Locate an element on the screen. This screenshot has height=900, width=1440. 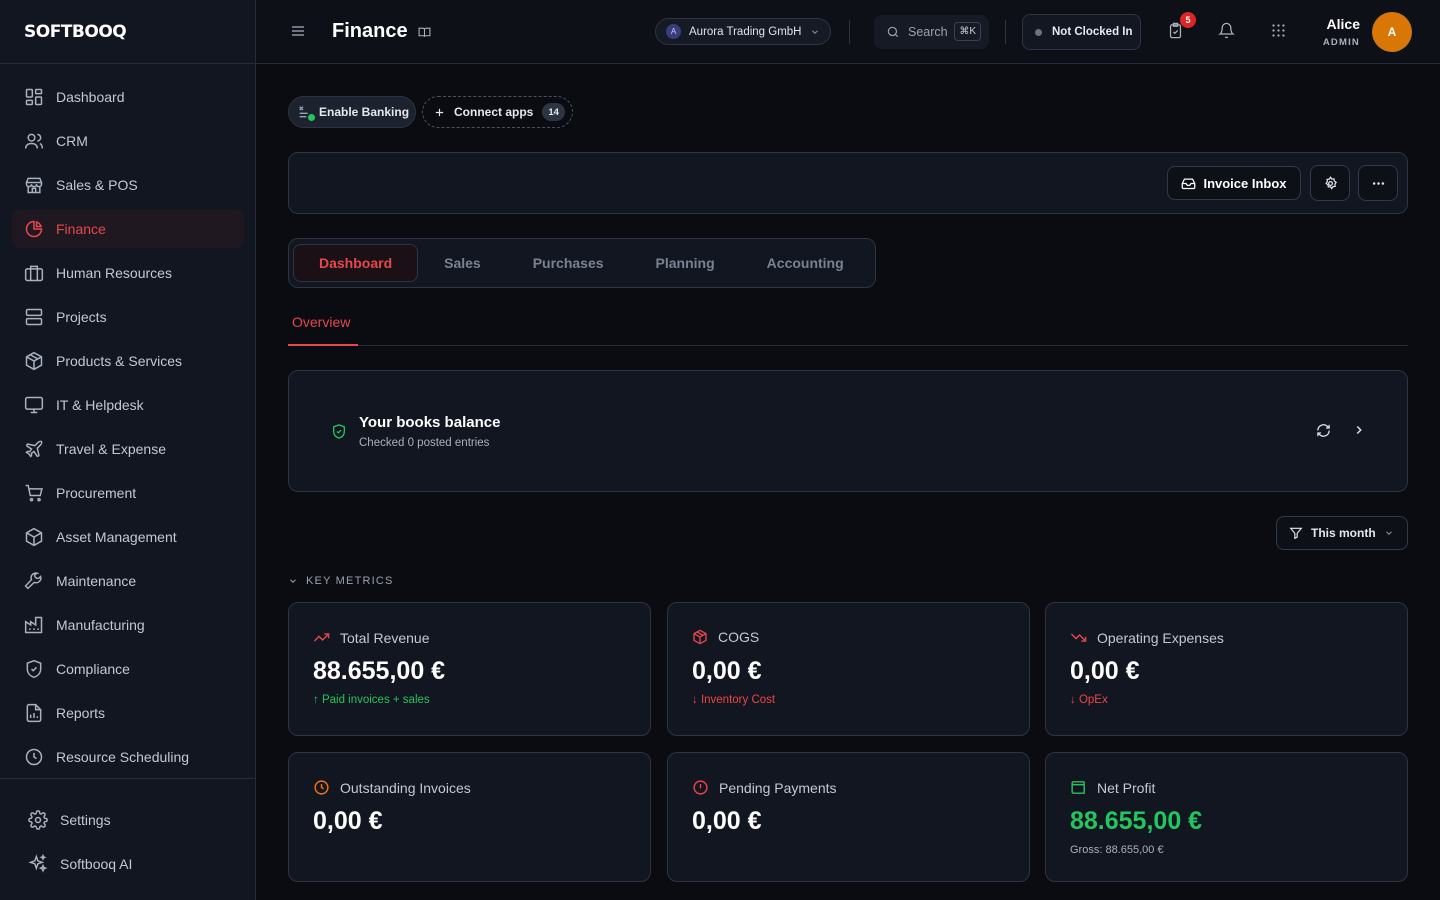
sidebar-item-asset-management: Asset Management is located at coordinates (128, 537).